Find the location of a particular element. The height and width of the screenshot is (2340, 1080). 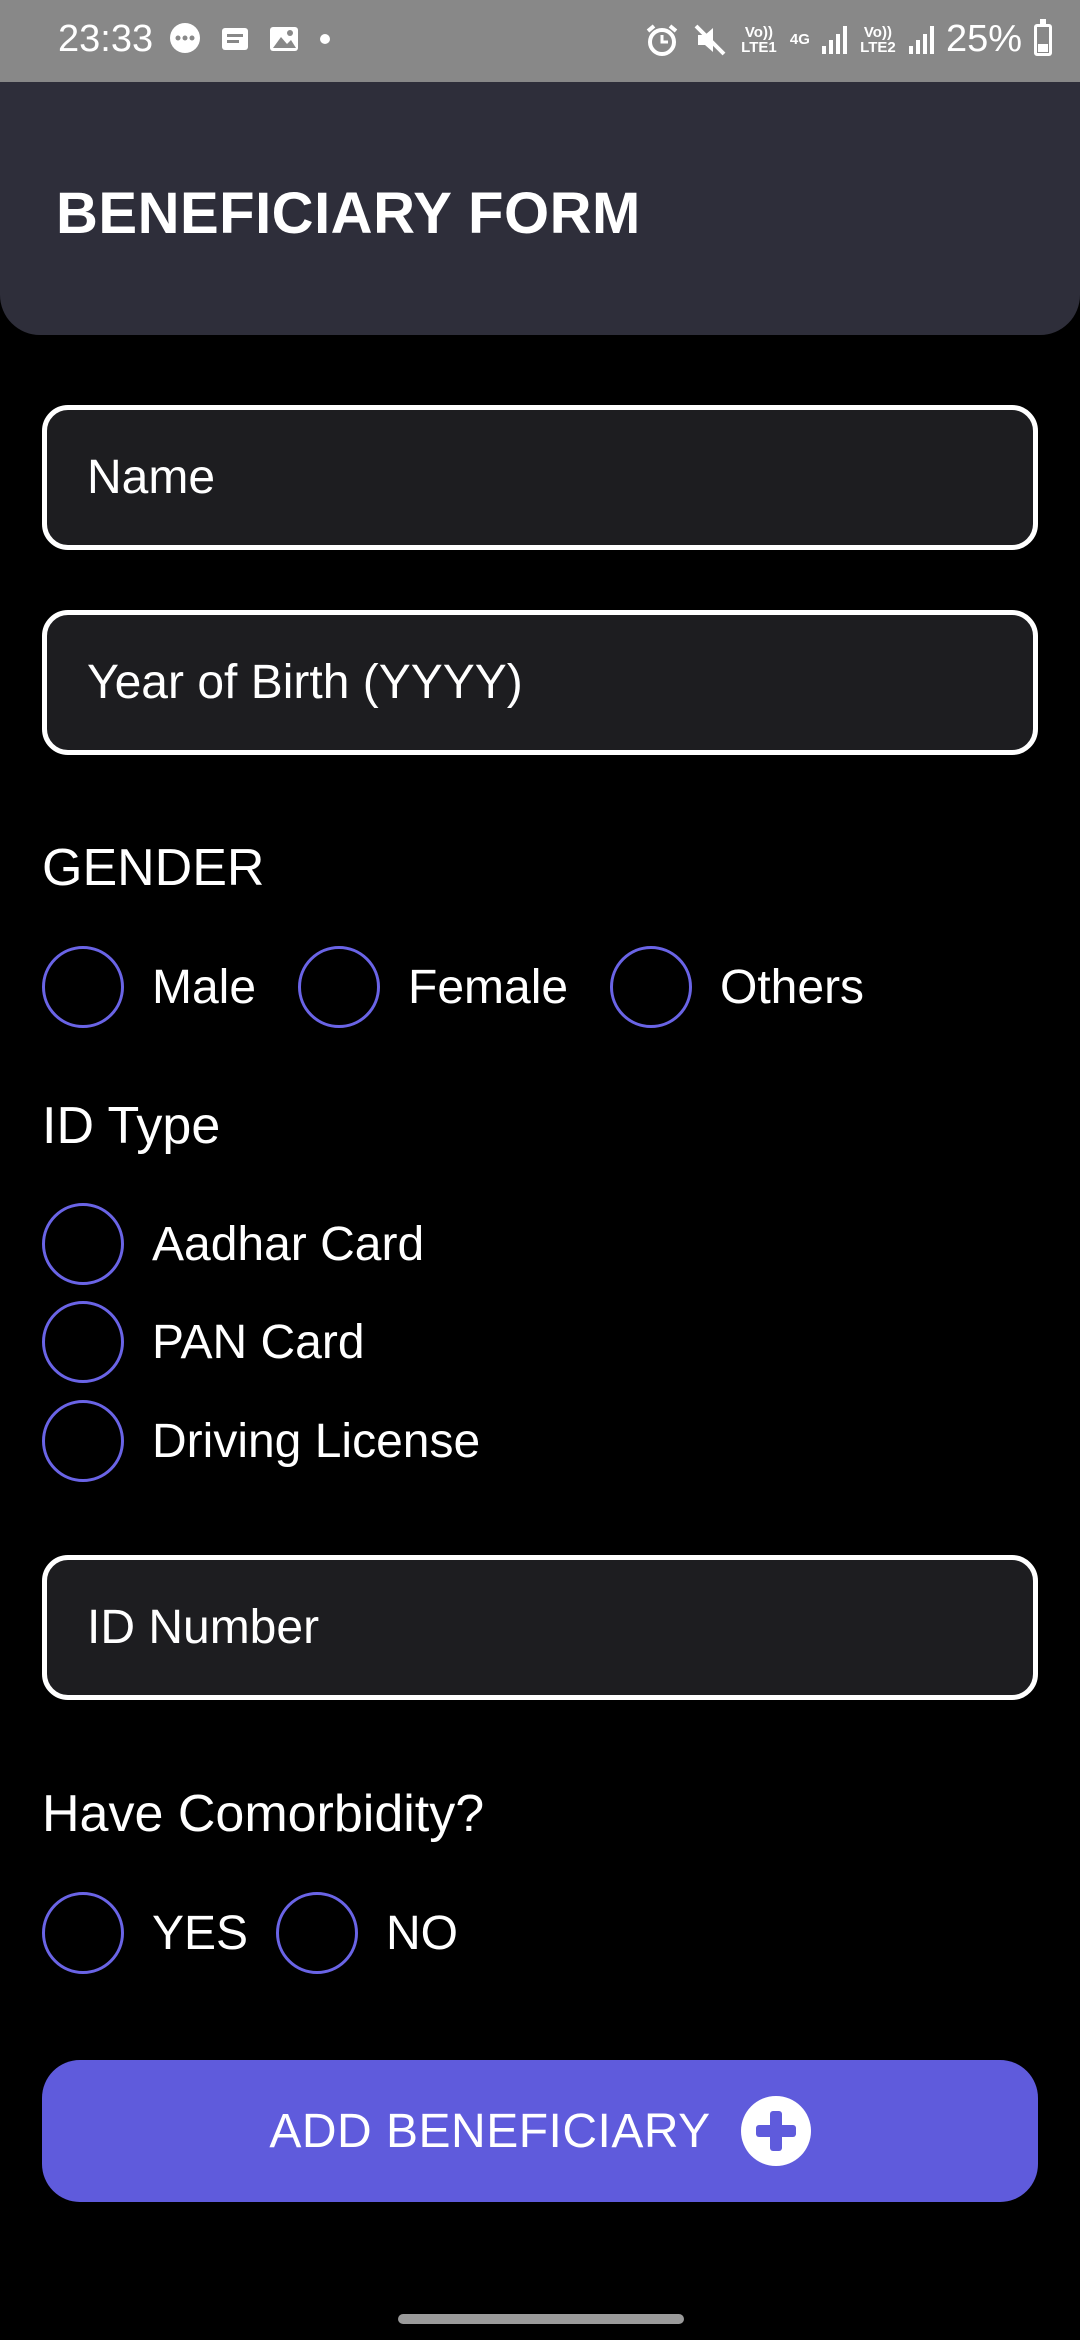

network-type: 4G is located at coordinates (799, 39).